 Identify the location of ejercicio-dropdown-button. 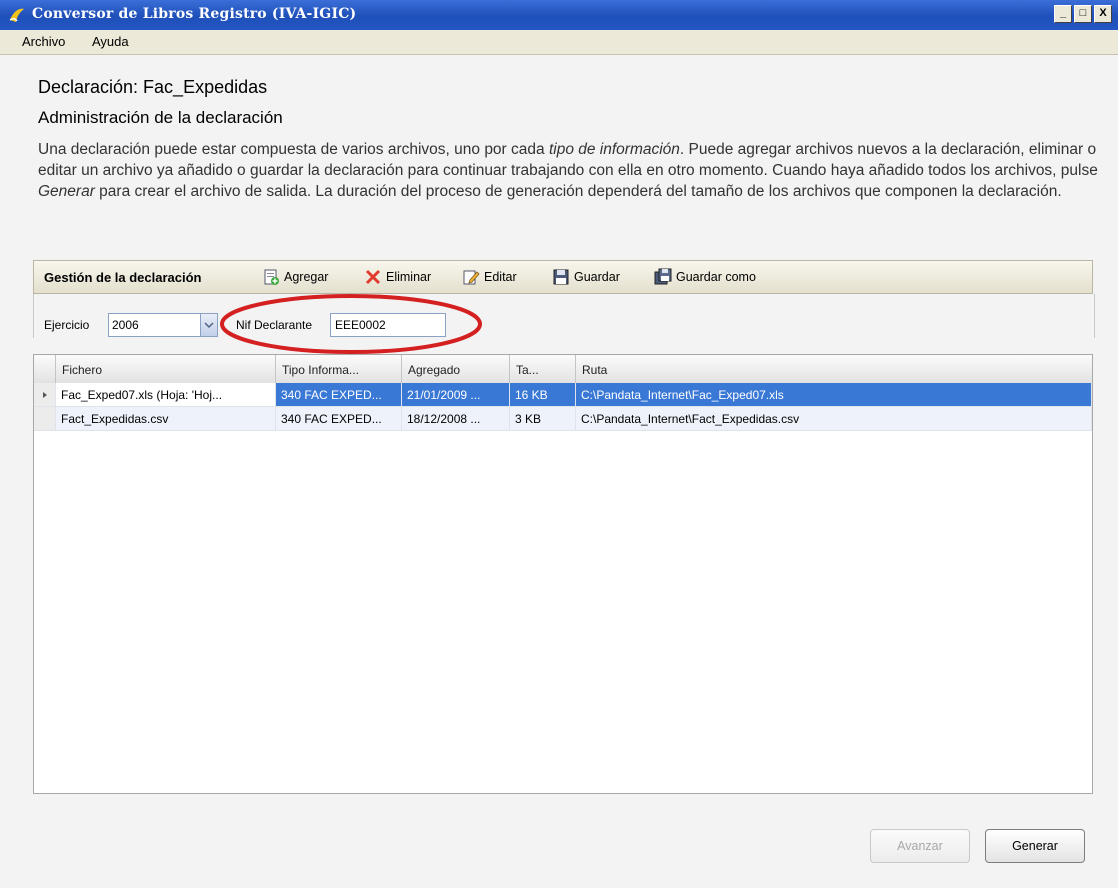
(208, 325).